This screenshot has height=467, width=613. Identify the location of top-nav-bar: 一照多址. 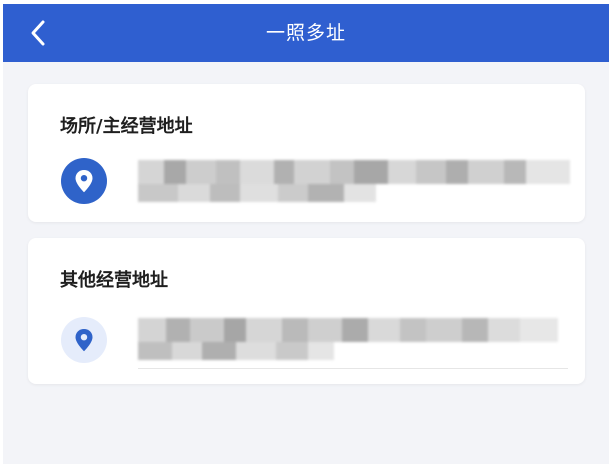
(306, 33).